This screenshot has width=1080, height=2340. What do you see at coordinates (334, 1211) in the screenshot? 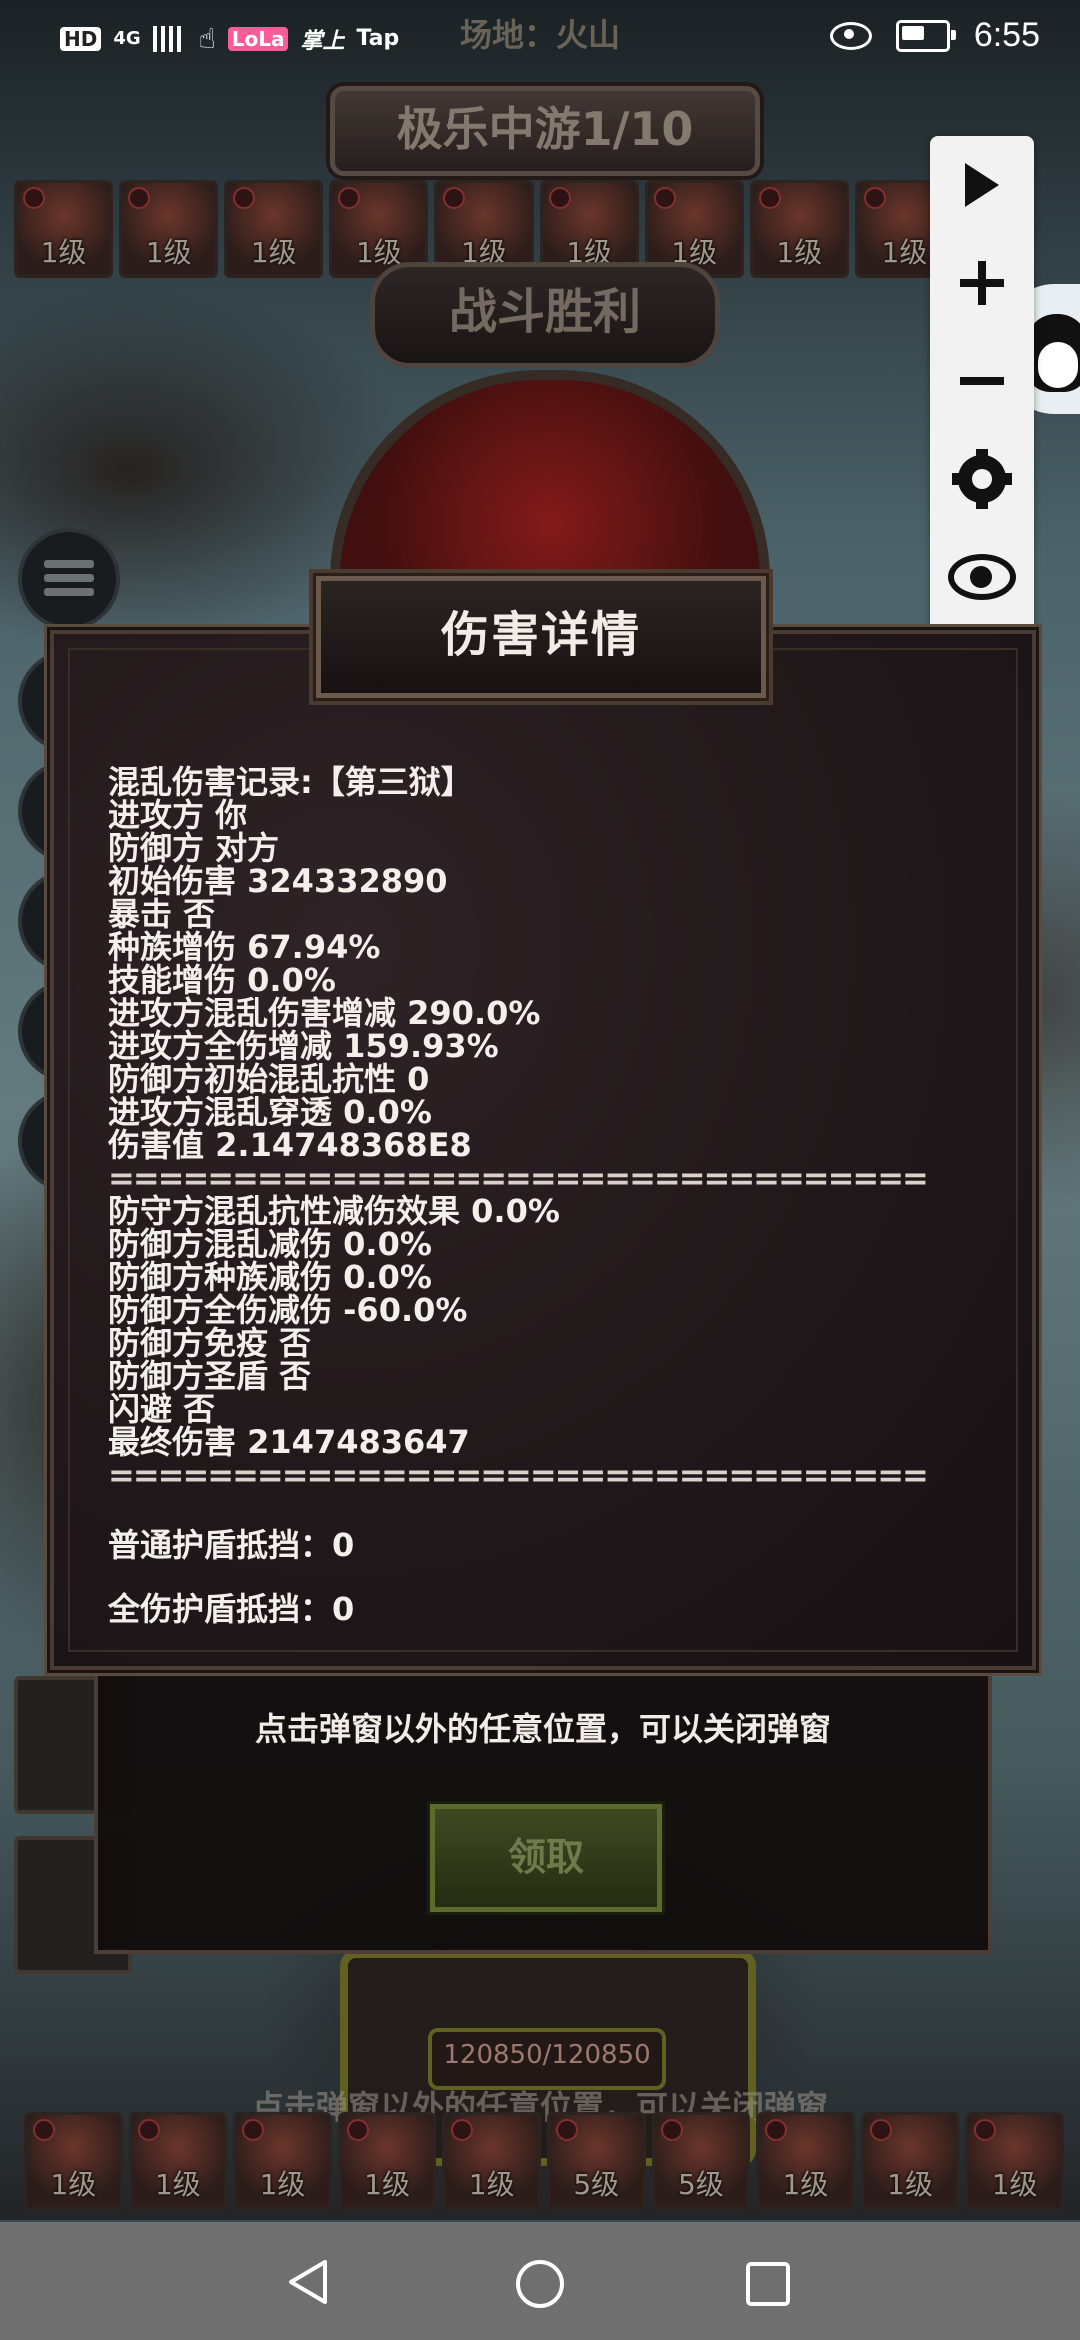
I see `log-line: 防守方混乱抗性减伤效果 0.0%` at bounding box center [334, 1211].